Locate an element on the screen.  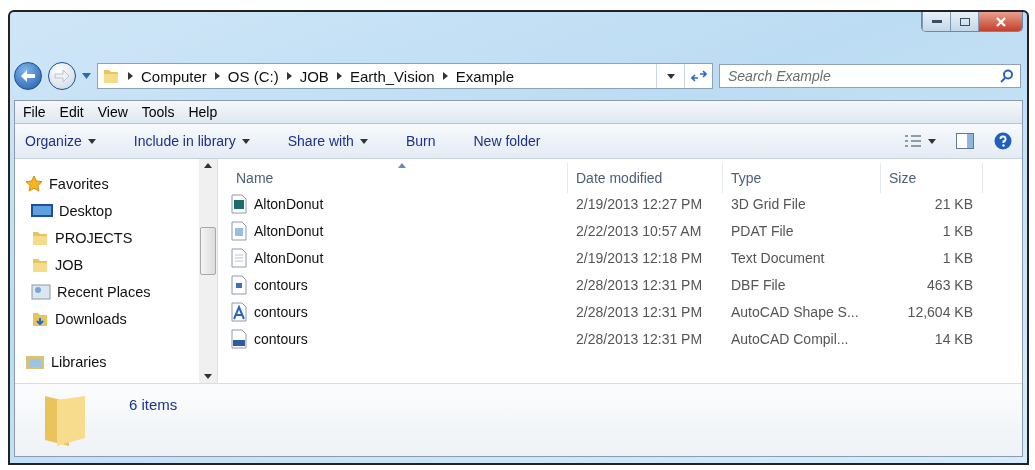
table-cell-text: 463 KB is located at coordinates (950, 285).